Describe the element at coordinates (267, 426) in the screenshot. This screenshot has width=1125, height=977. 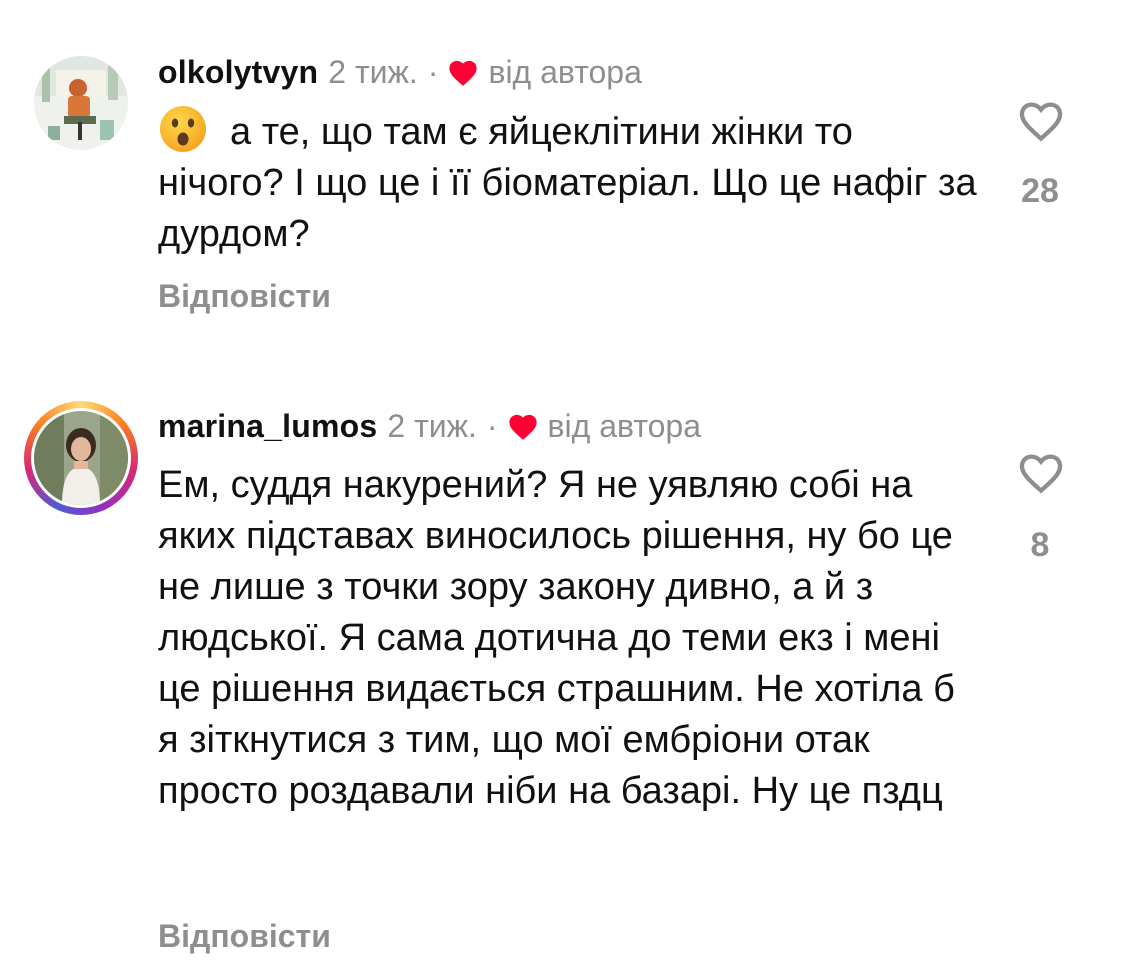
I see `username: marina_lumos` at that location.